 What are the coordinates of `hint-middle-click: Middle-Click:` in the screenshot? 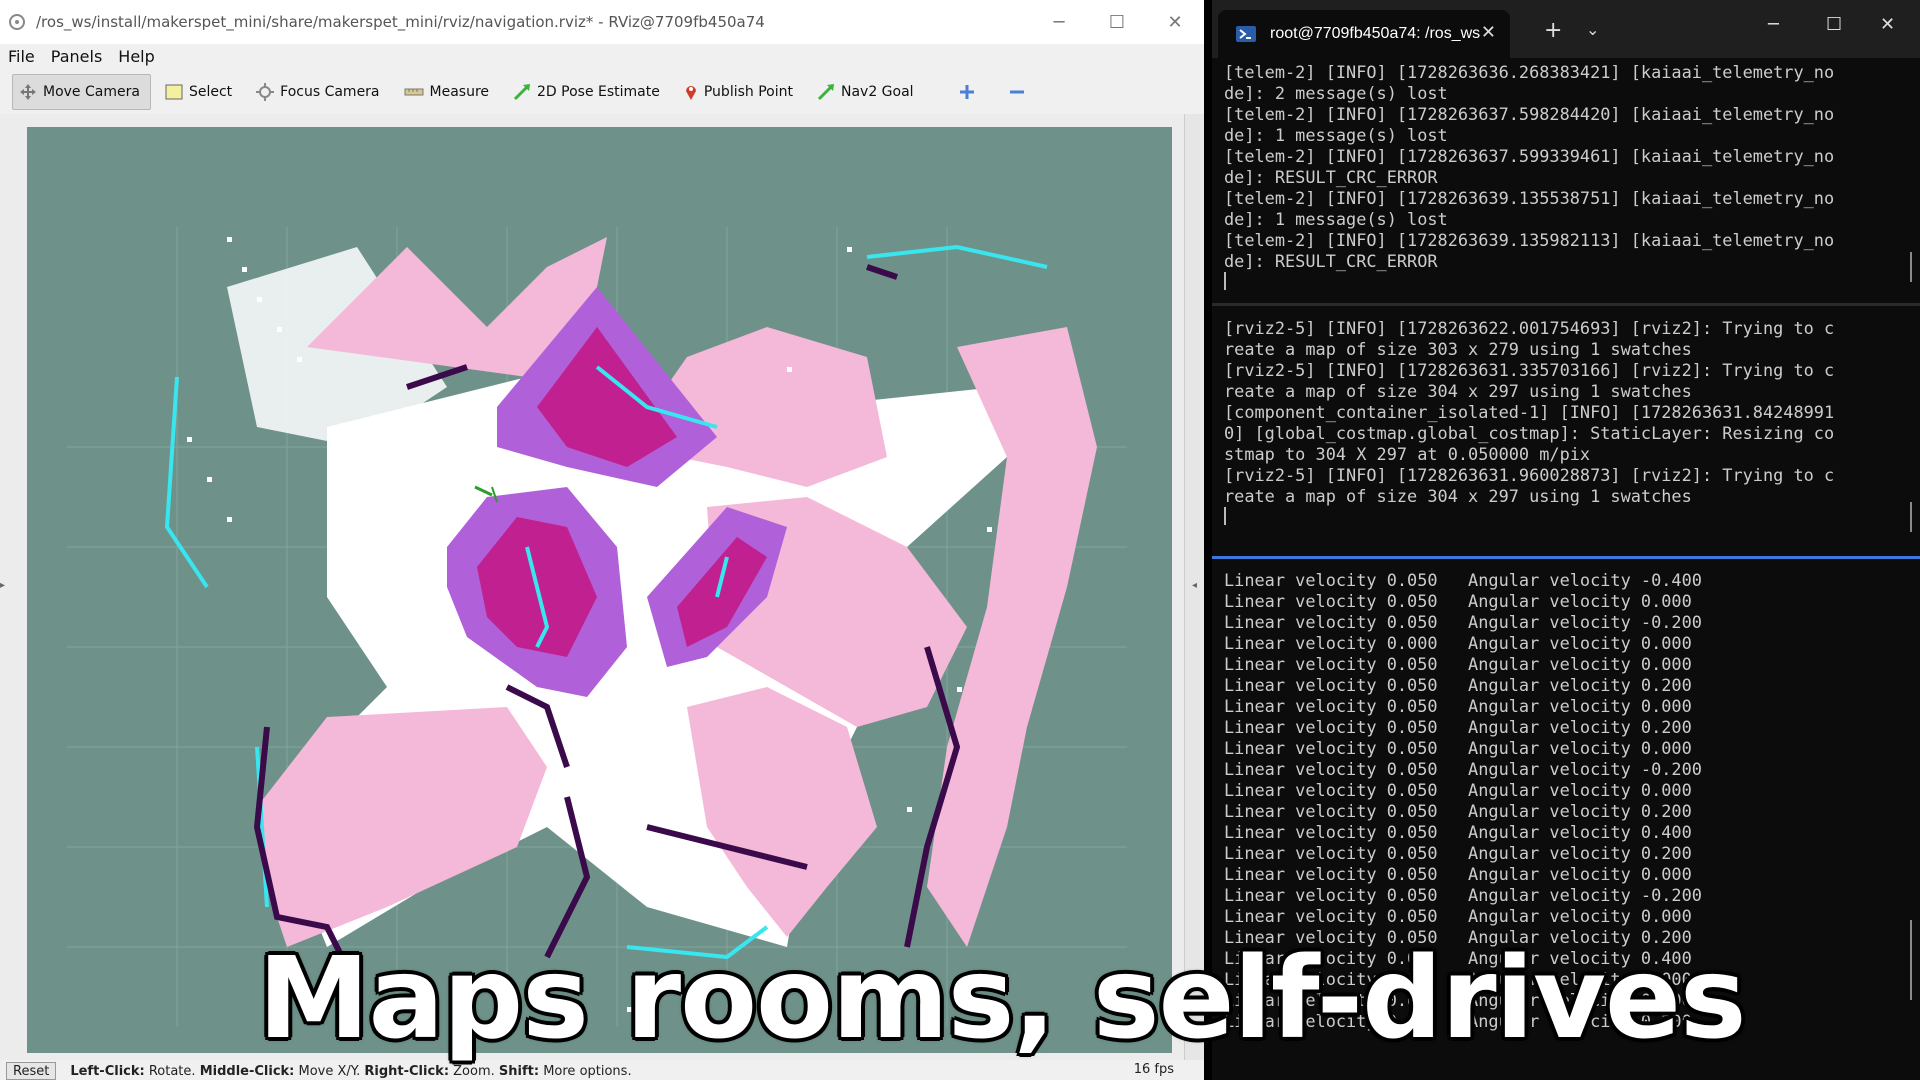 It's located at (247, 1071).